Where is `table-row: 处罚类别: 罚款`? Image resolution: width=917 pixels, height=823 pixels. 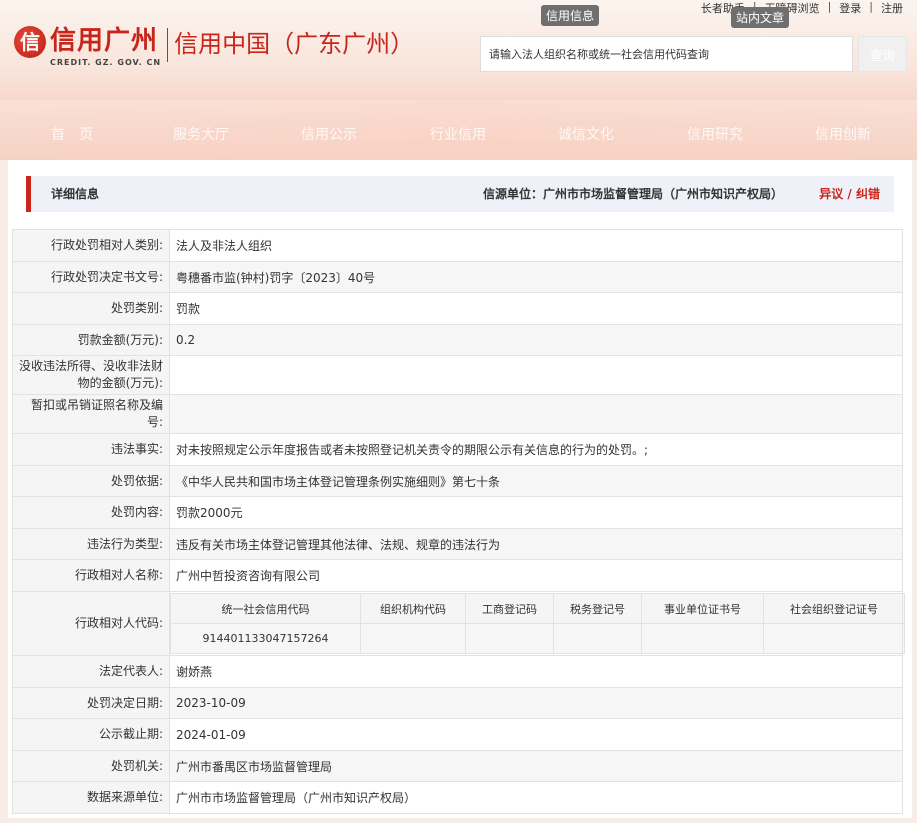
table-row: 处罚类别: 罚款 is located at coordinates (457, 308).